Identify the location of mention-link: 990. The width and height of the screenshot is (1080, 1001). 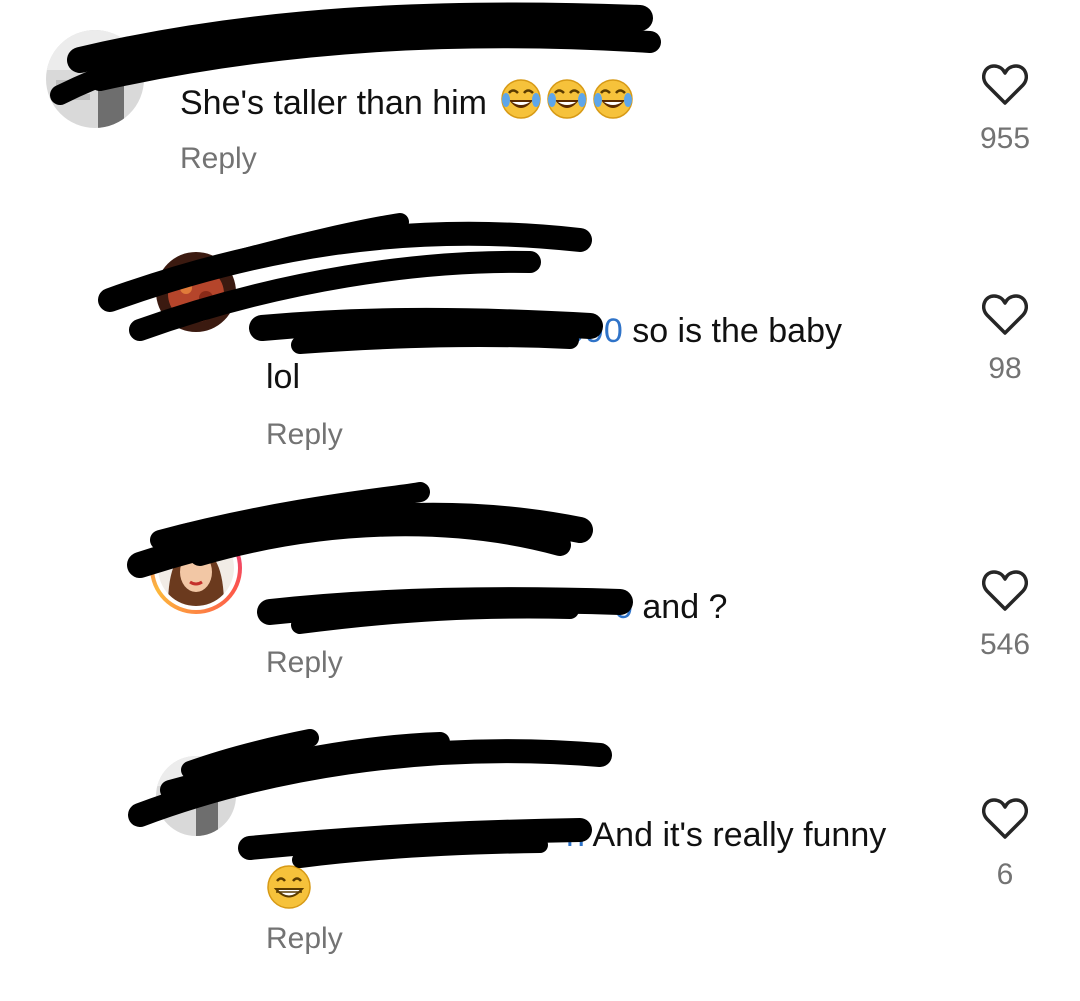
(594, 331).